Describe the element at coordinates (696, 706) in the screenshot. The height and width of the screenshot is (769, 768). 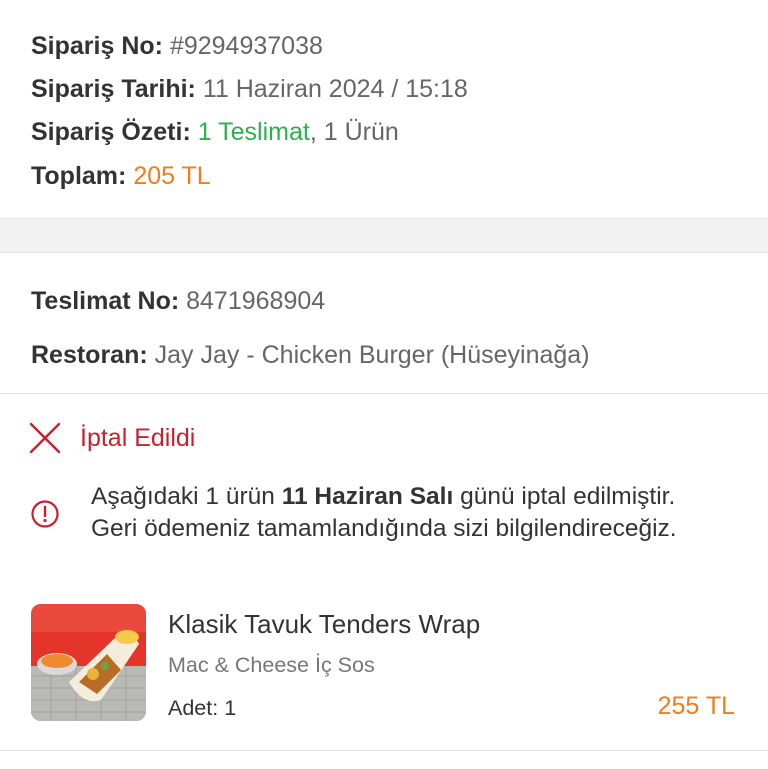
I see `product-price: 255 TL` at that location.